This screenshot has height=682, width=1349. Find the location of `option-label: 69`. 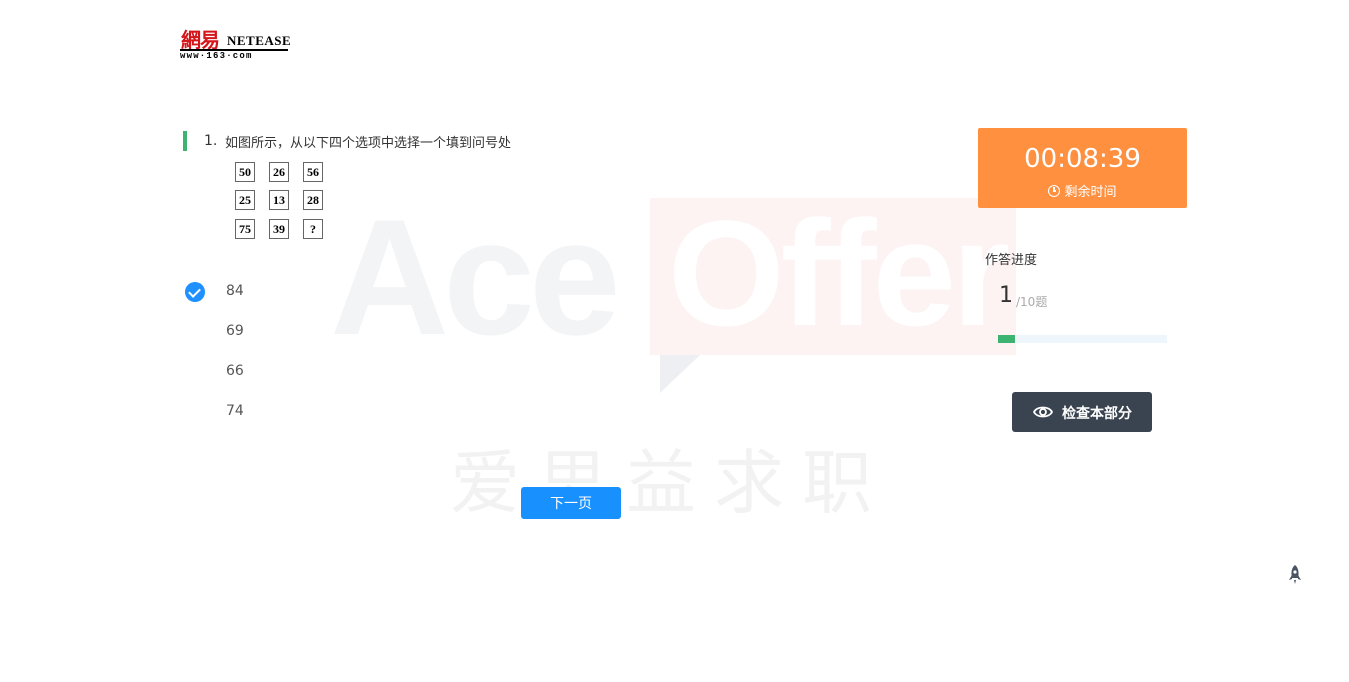

option-label: 69 is located at coordinates (235, 331).